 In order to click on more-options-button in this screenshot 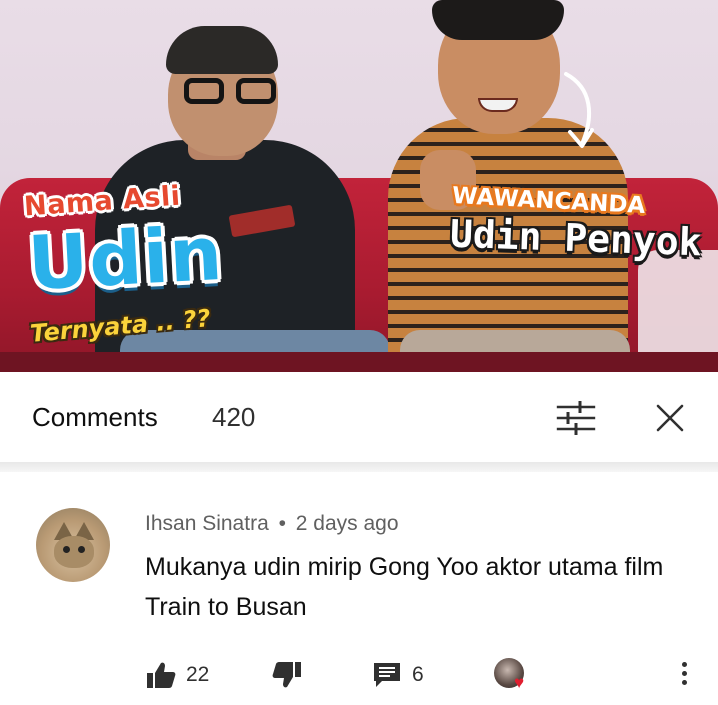, I will do `click(684, 676)`.